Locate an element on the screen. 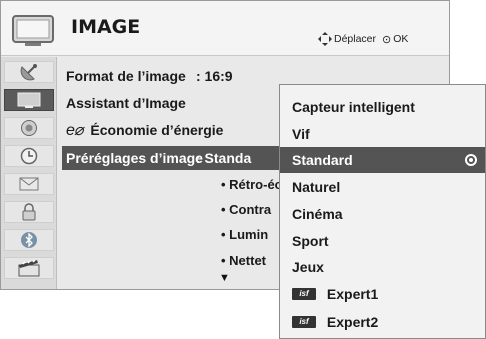  sub-item-contrast: • Contra is located at coordinates (246, 210).